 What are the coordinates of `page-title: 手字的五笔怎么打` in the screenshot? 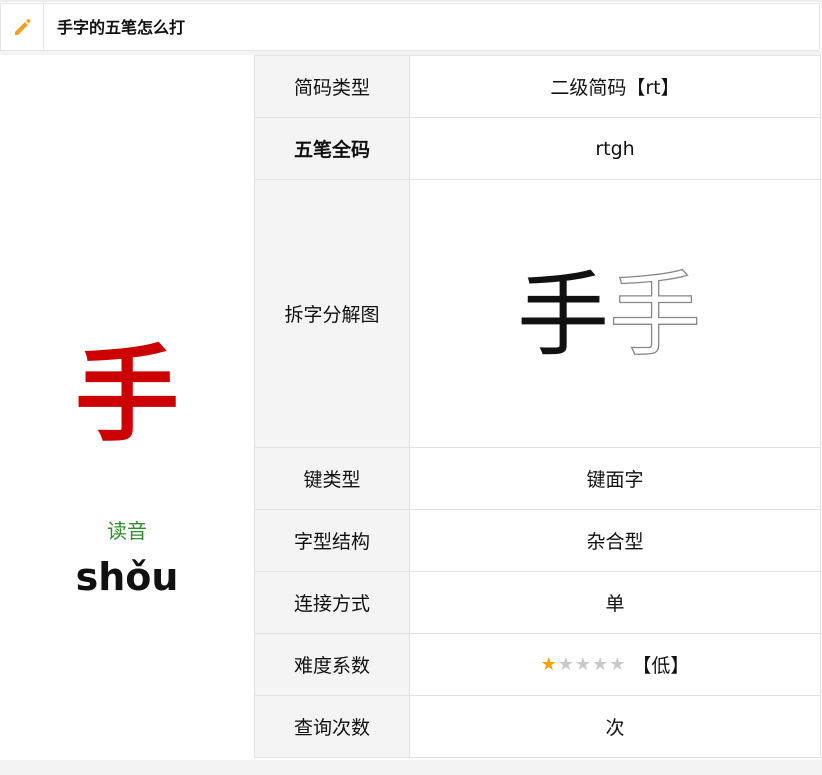 It's located at (121, 27).